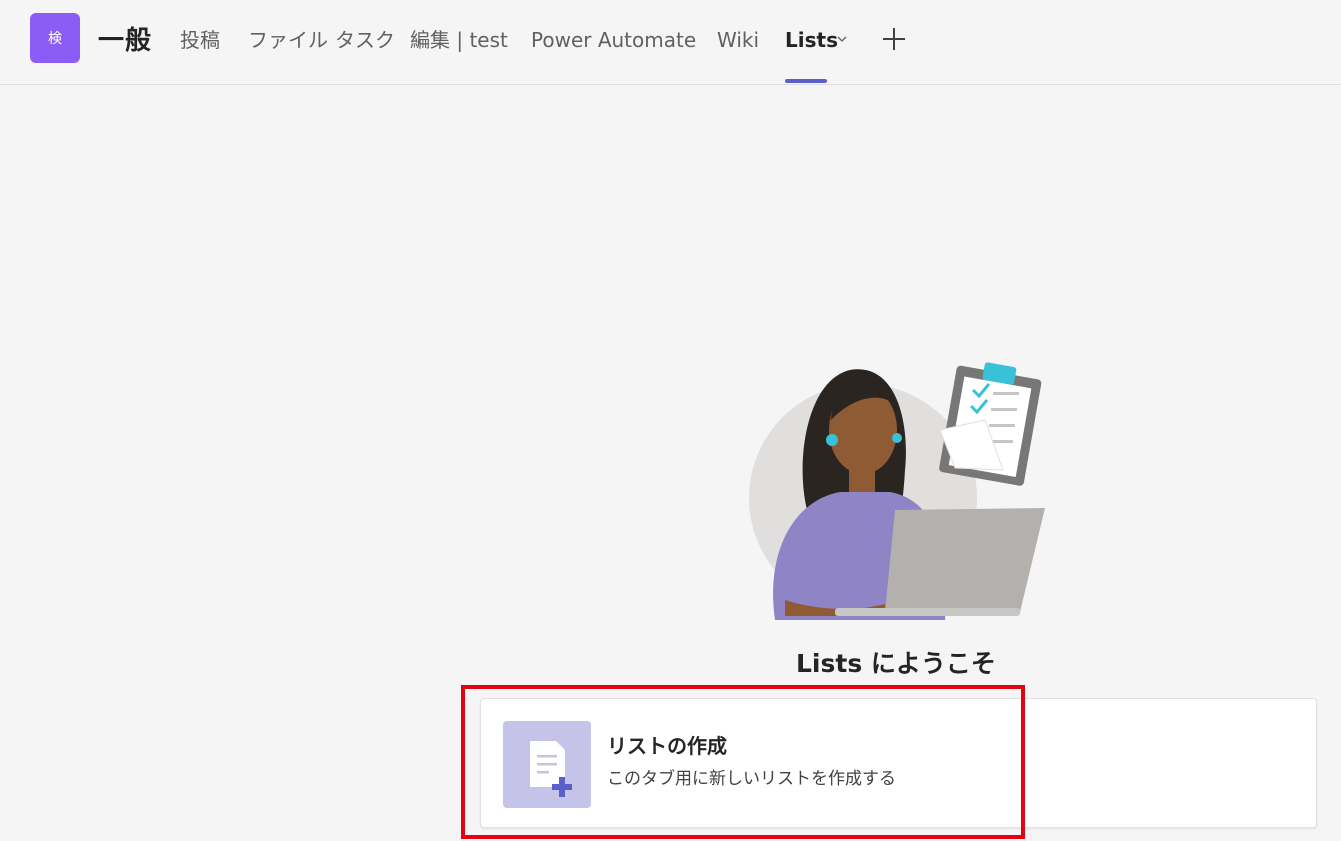 The image size is (1341, 841). I want to click on tab-power-automate: Power Automate, so click(613, 40).